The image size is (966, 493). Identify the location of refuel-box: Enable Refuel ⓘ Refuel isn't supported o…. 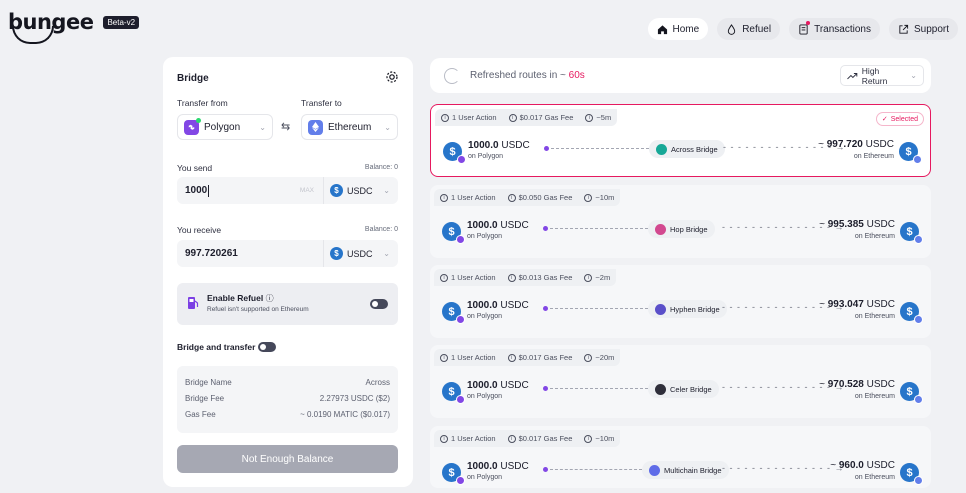
(287, 304).